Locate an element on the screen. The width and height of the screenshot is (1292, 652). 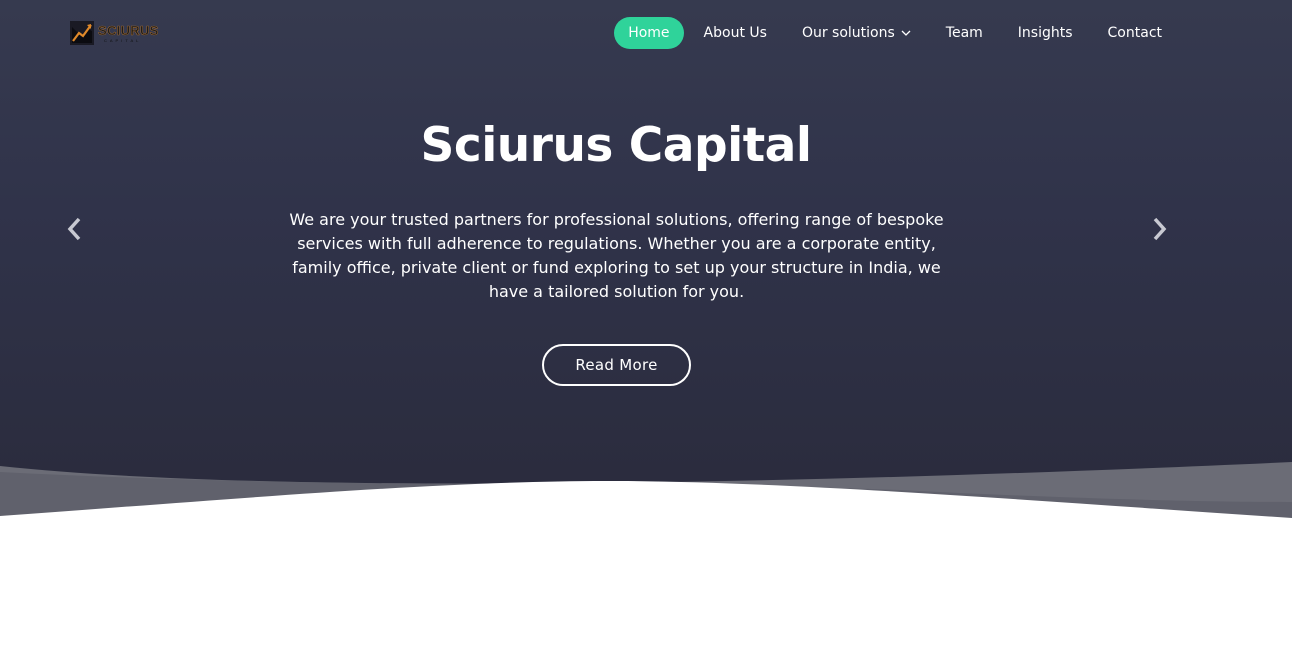
hero-title: Sciurus Capital is located at coordinates (616, 145).